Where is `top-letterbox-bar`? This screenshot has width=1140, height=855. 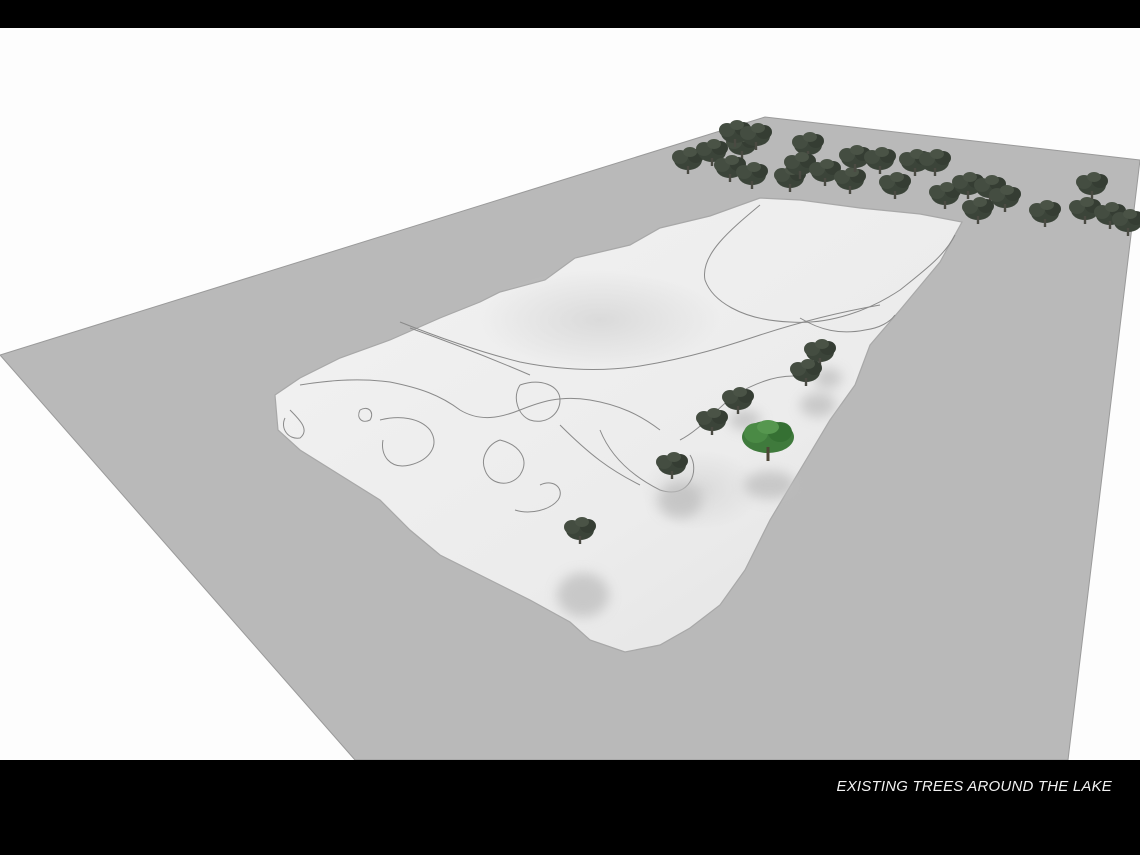
top-letterbox-bar is located at coordinates (570, 14).